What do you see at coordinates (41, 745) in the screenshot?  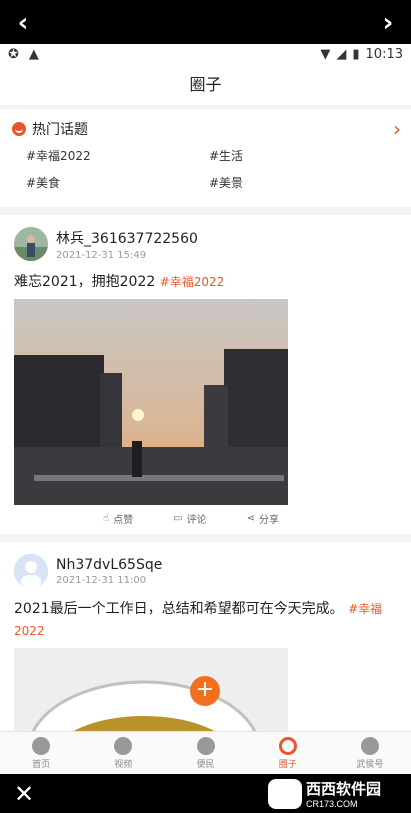 I see `home-icon` at bounding box center [41, 745].